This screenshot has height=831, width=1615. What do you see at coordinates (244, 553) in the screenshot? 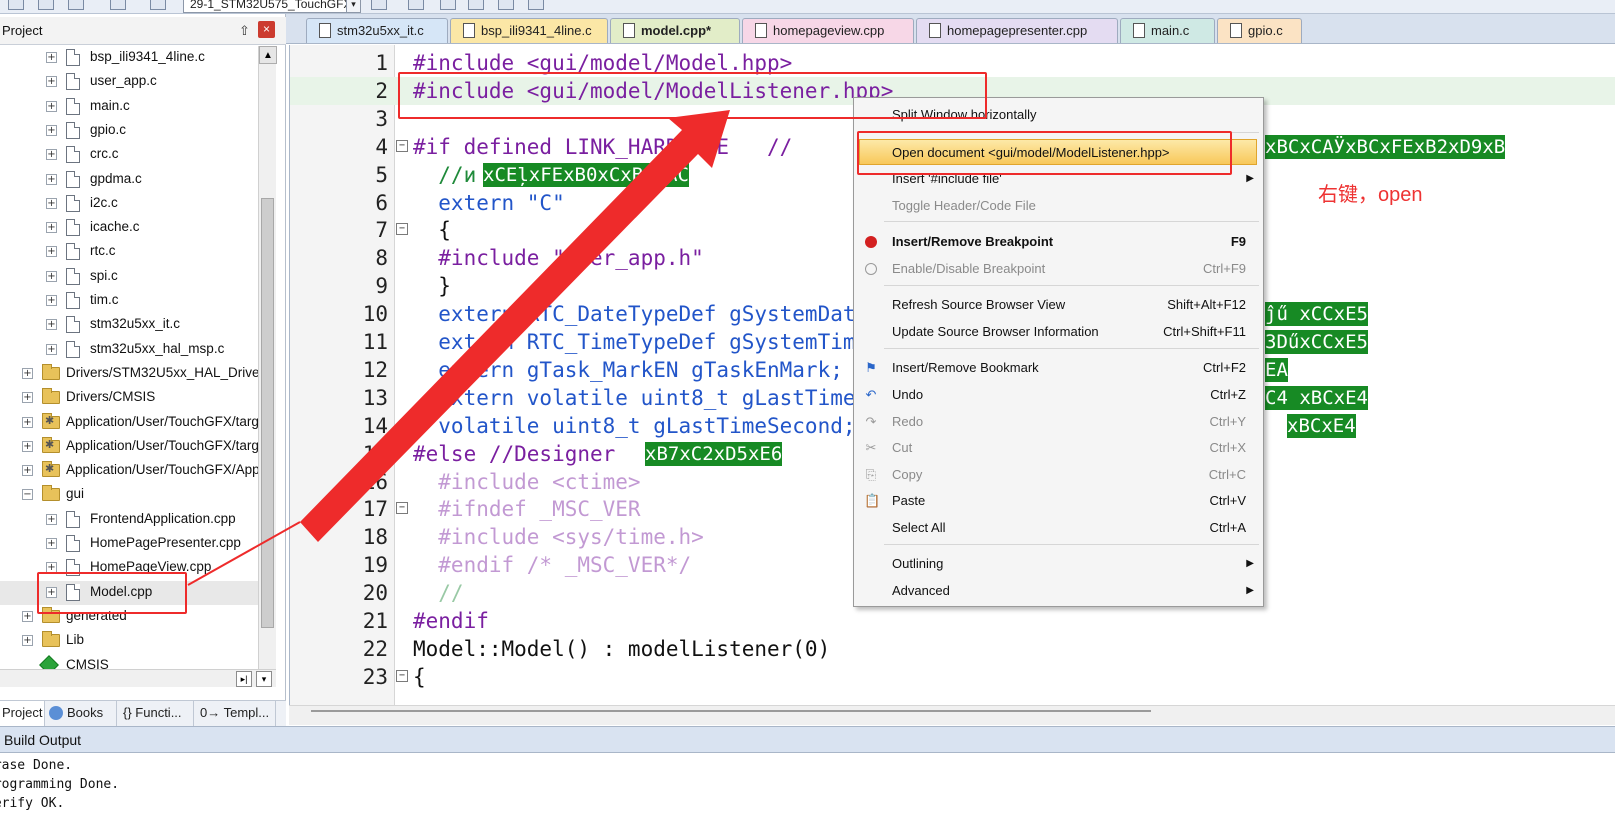
I see `annotation-arrow-line` at bounding box center [244, 553].